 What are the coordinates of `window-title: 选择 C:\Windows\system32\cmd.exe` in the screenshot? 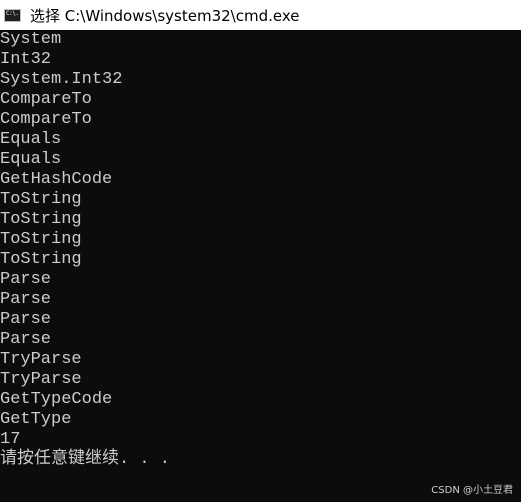 It's located at (165, 15).